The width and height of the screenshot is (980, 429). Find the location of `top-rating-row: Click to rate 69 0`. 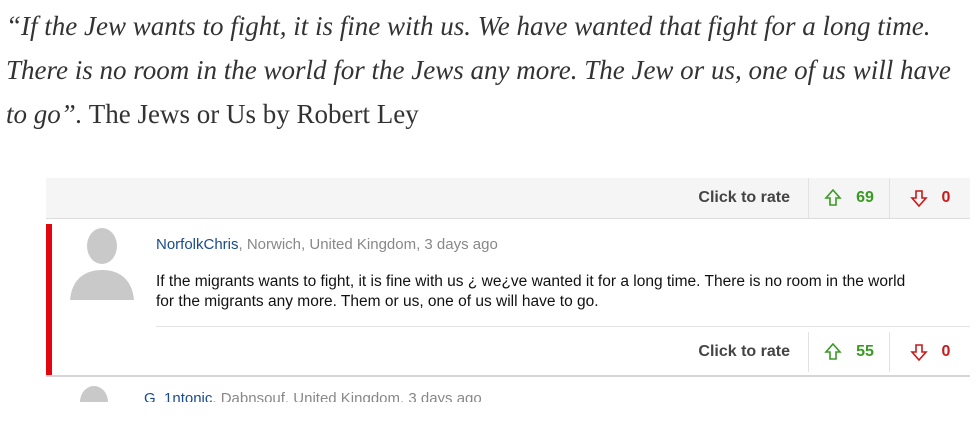

top-rating-row: Click to rate 69 0 is located at coordinates (760, 198).